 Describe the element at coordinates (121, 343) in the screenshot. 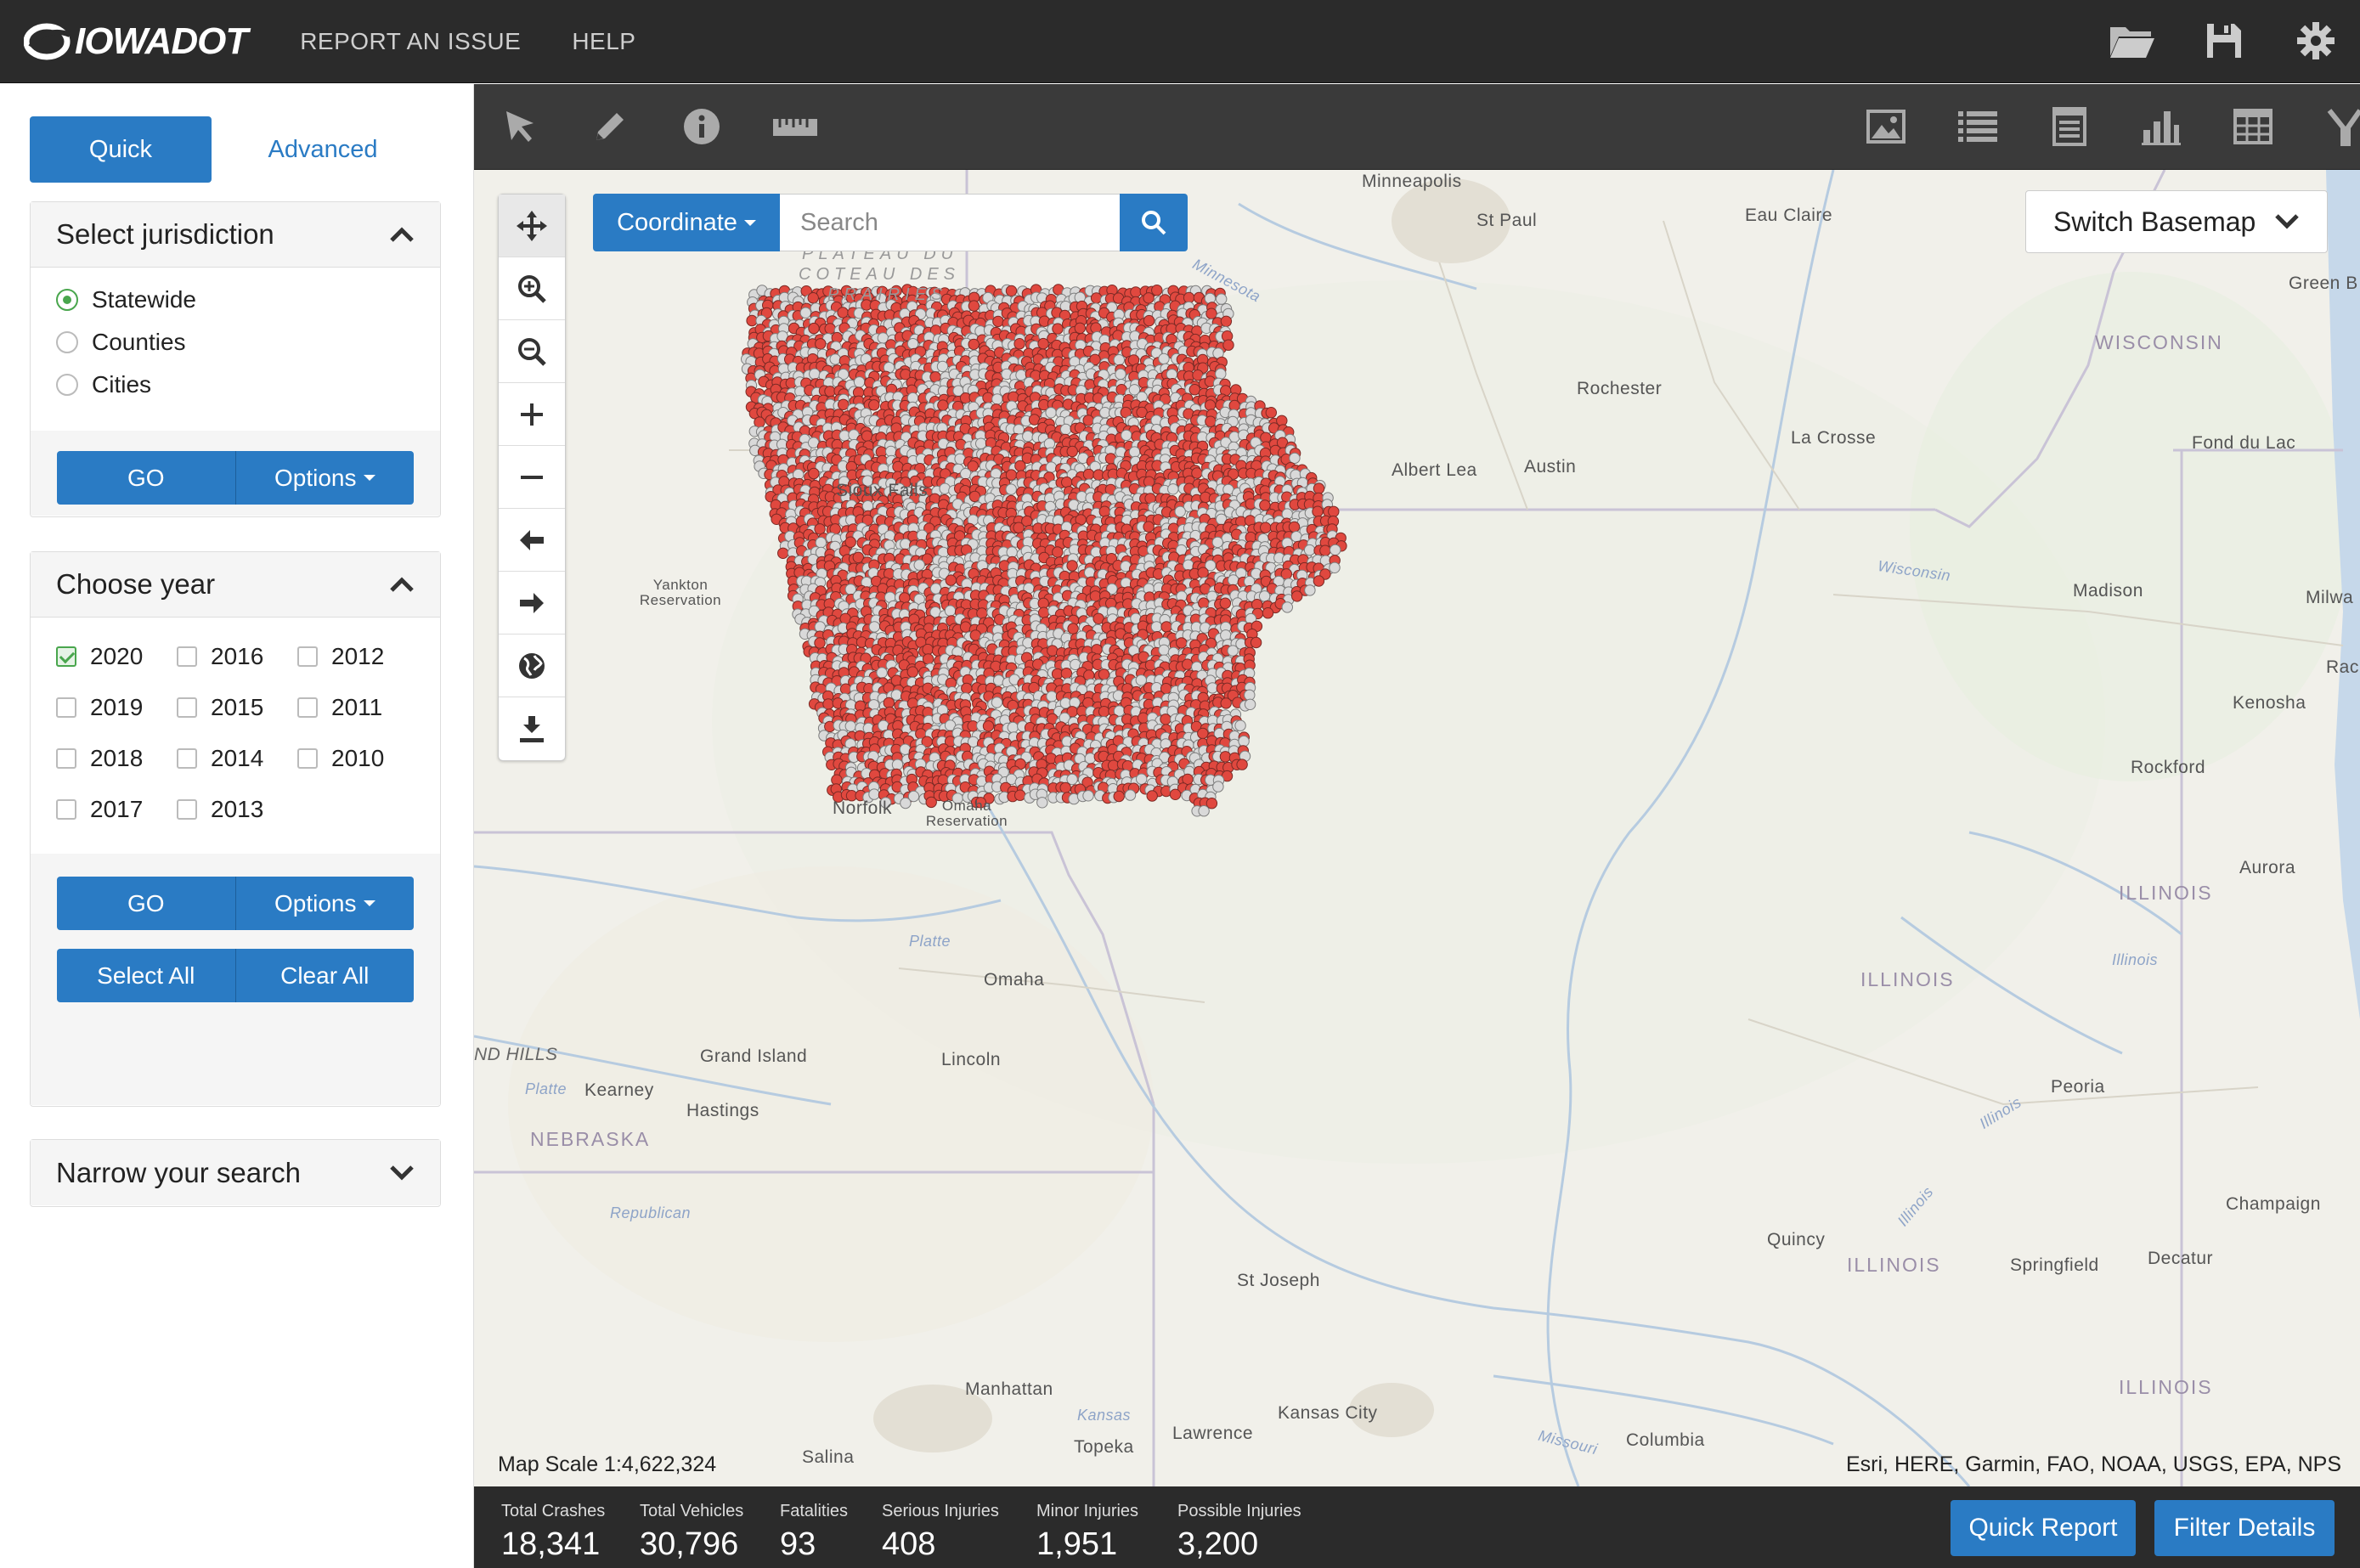

I see `radio-counties: Counties` at that location.